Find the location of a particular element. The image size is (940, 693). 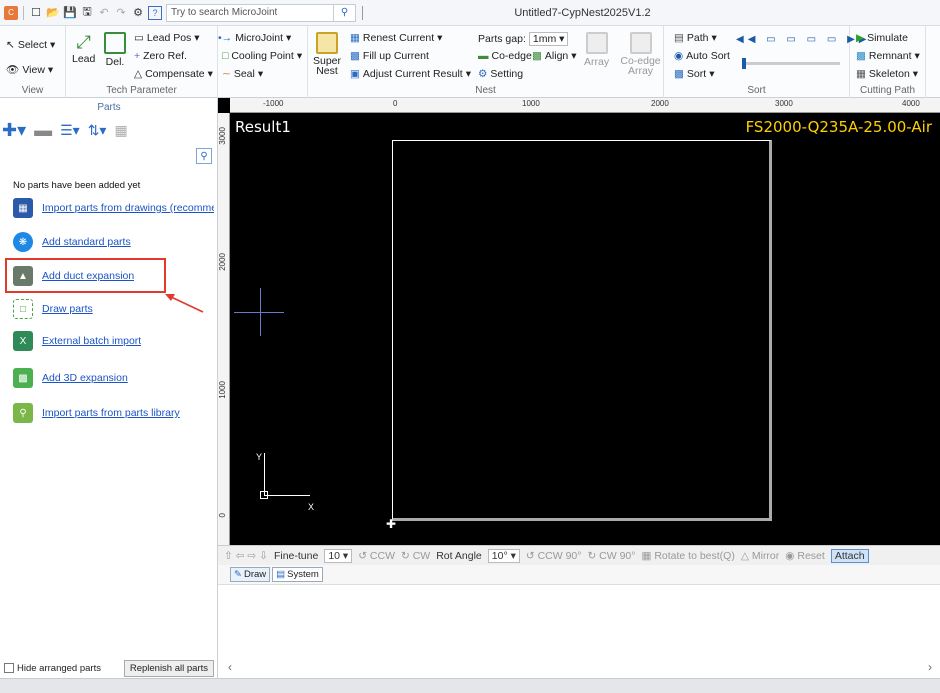

draw-parts-link: □ Draw parts is located at coordinates (53, 309).